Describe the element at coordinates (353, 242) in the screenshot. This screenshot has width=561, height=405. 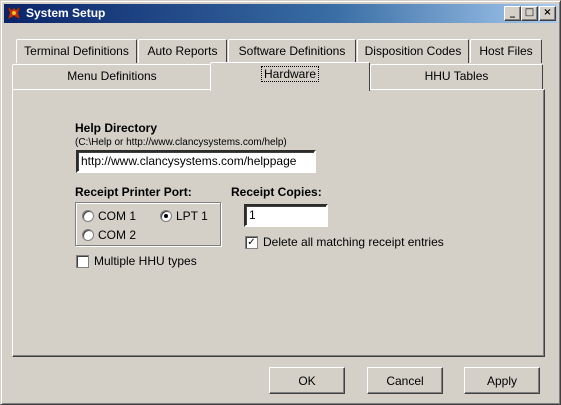
I see `checkbox-label: Delete all matching receipt entries` at that location.